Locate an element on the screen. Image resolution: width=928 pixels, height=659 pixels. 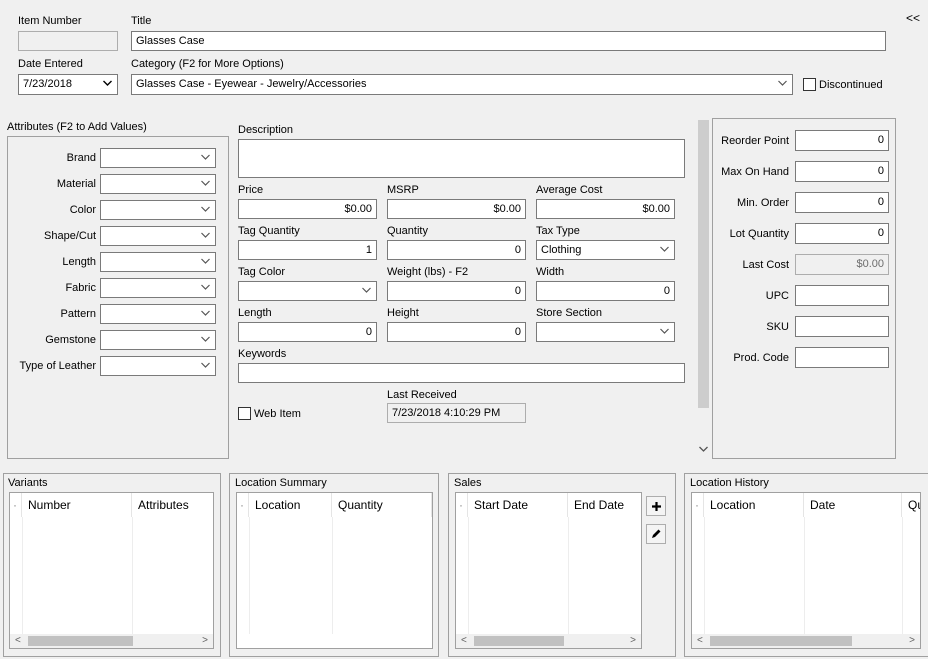
lot-quantity-field: 0 is located at coordinates (842, 233).